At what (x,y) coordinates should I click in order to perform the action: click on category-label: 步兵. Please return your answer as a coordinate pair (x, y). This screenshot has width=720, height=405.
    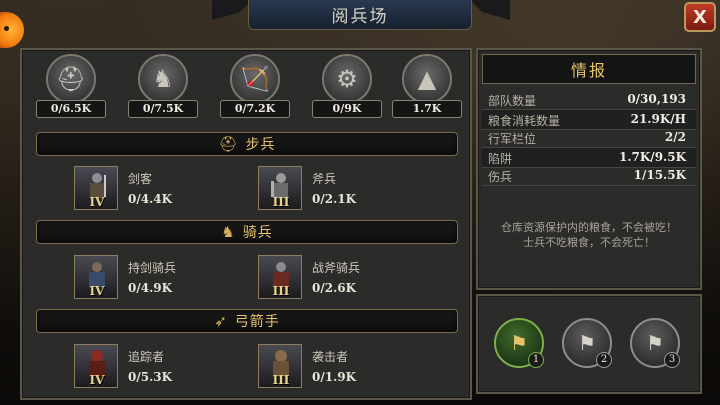
    Looking at the image, I should click on (260, 145).